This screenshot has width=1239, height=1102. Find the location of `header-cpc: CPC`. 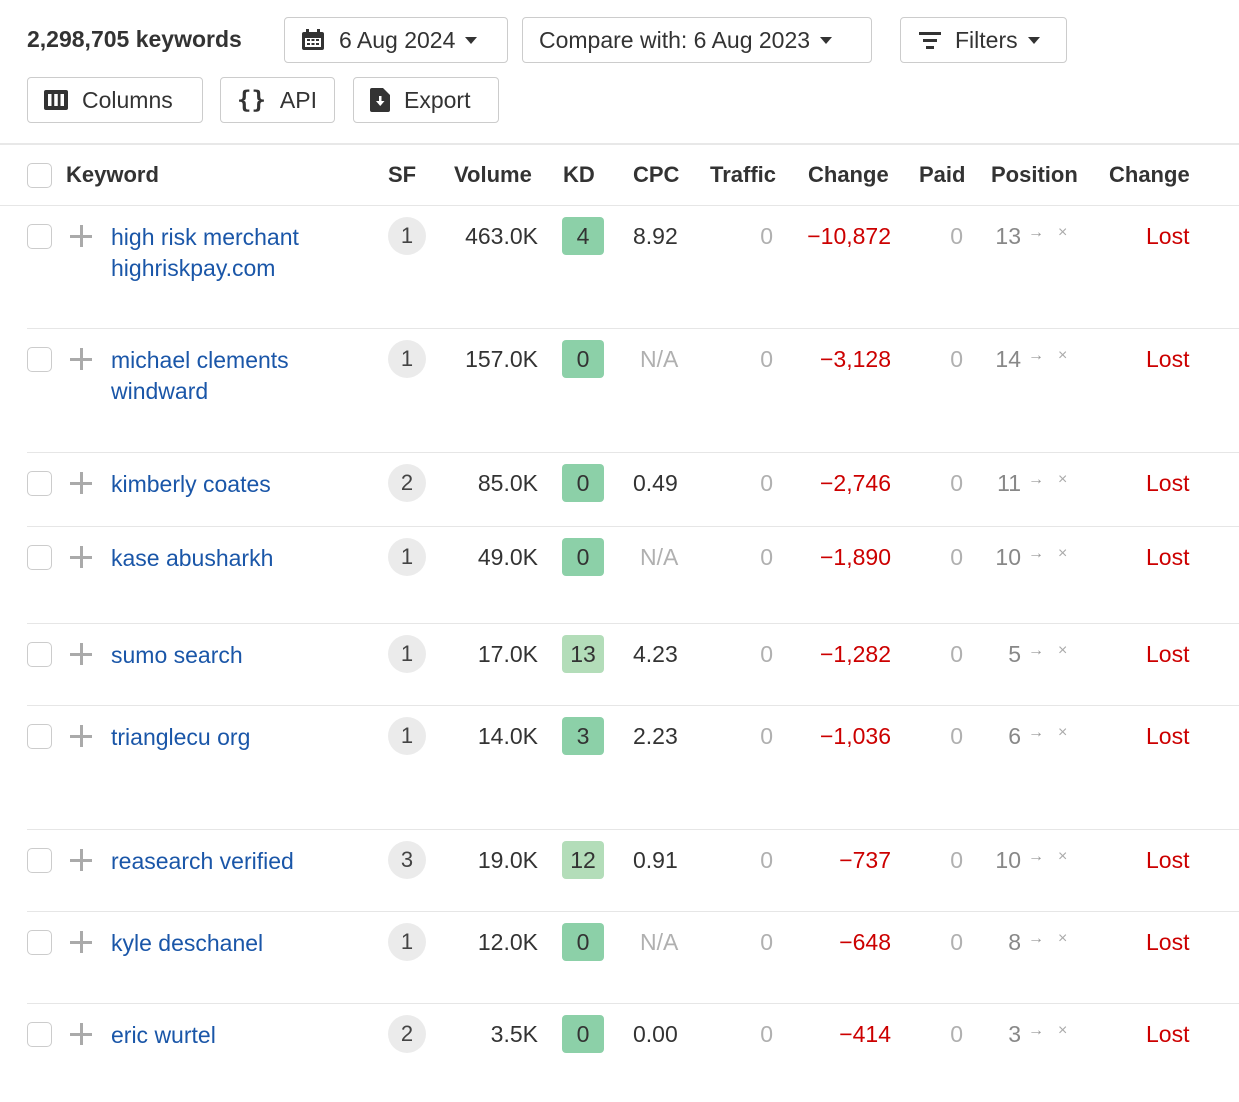

header-cpc: CPC is located at coordinates (656, 175).